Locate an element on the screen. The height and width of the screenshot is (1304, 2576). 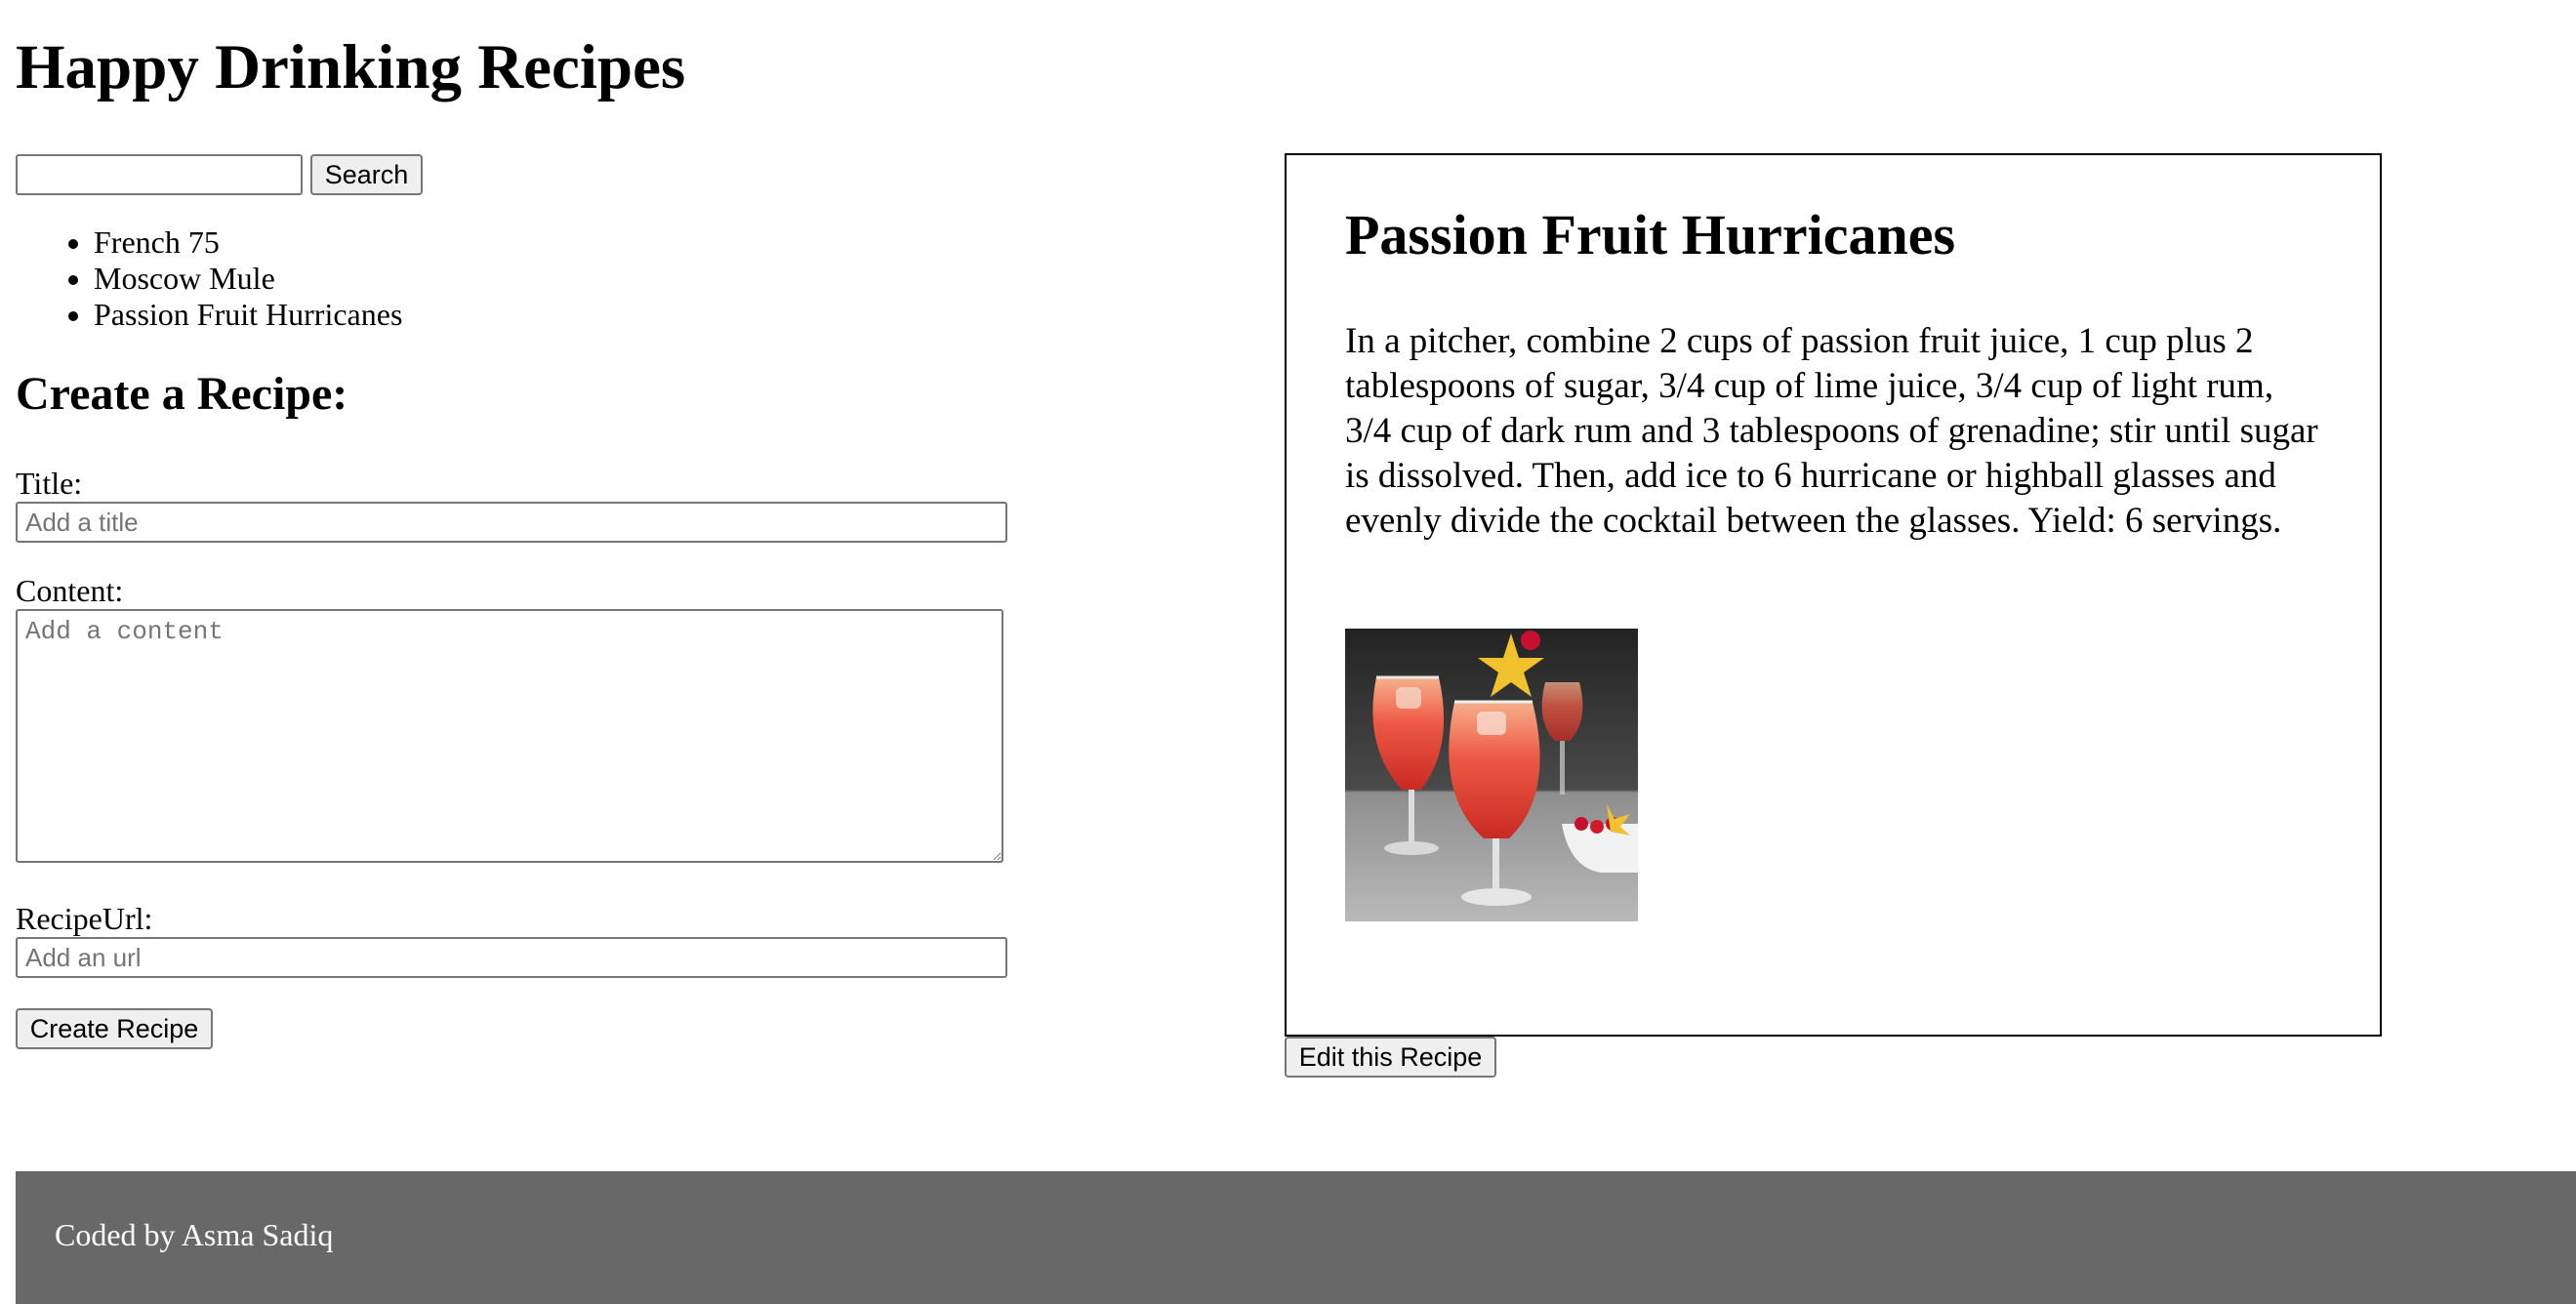
page-title: Happy Drinking Recipes is located at coordinates (351, 67).